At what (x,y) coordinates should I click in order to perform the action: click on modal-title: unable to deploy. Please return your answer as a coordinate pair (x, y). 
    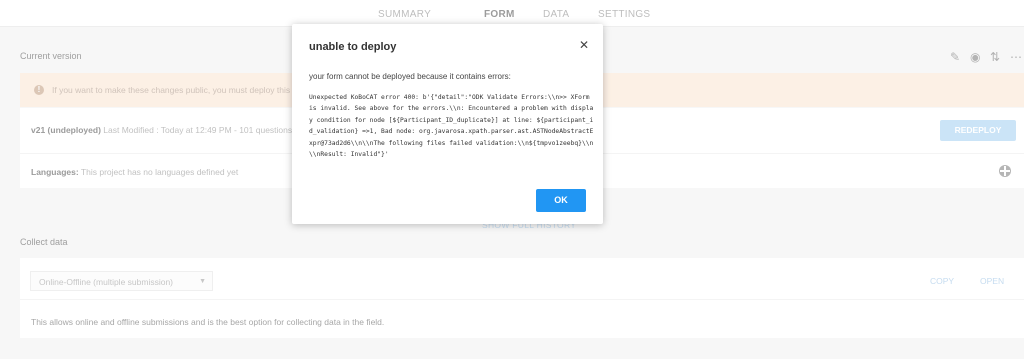
    Looking at the image, I should click on (353, 47).